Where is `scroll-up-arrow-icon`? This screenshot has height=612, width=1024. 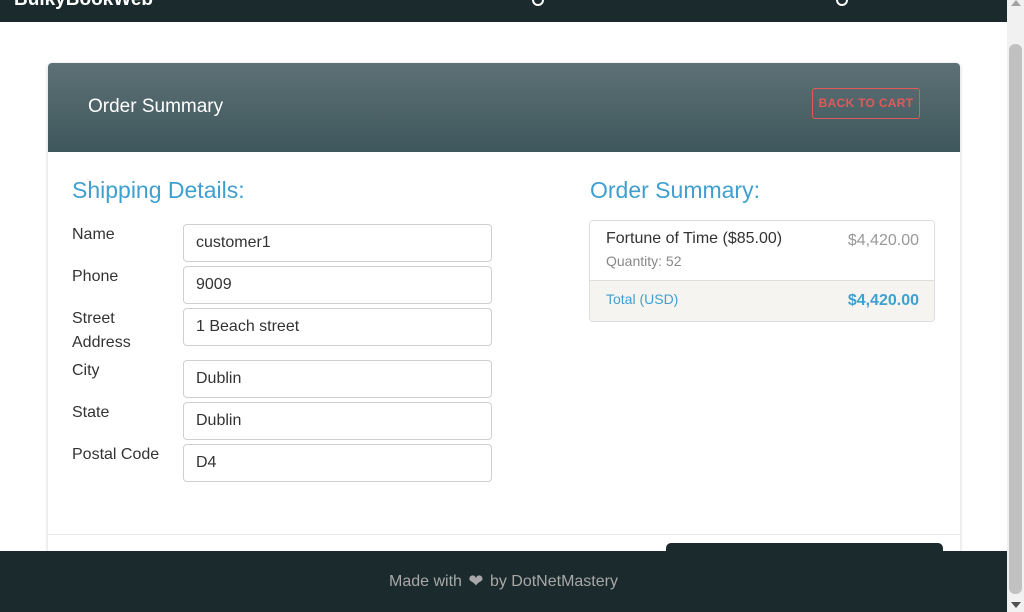
scroll-up-arrow-icon is located at coordinates (1016, 3).